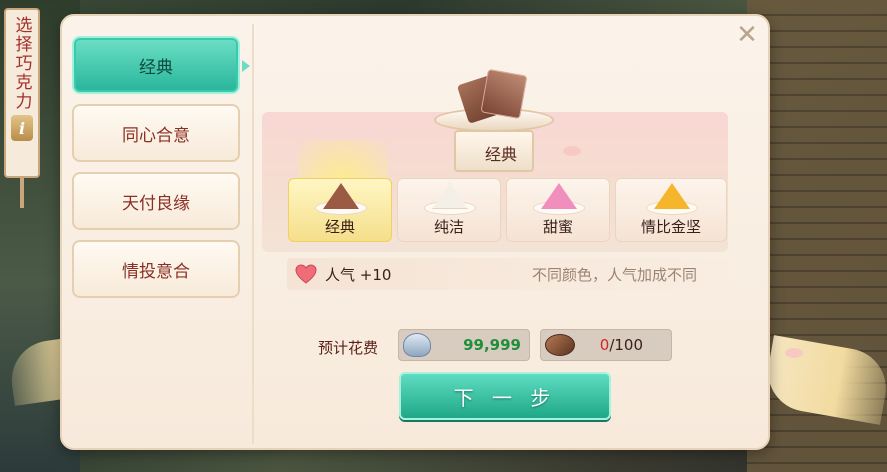 The height and width of the screenshot is (472, 887). Describe the element at coordinates (306, 274) in the screenshot. I see `heart-icon` at that location.